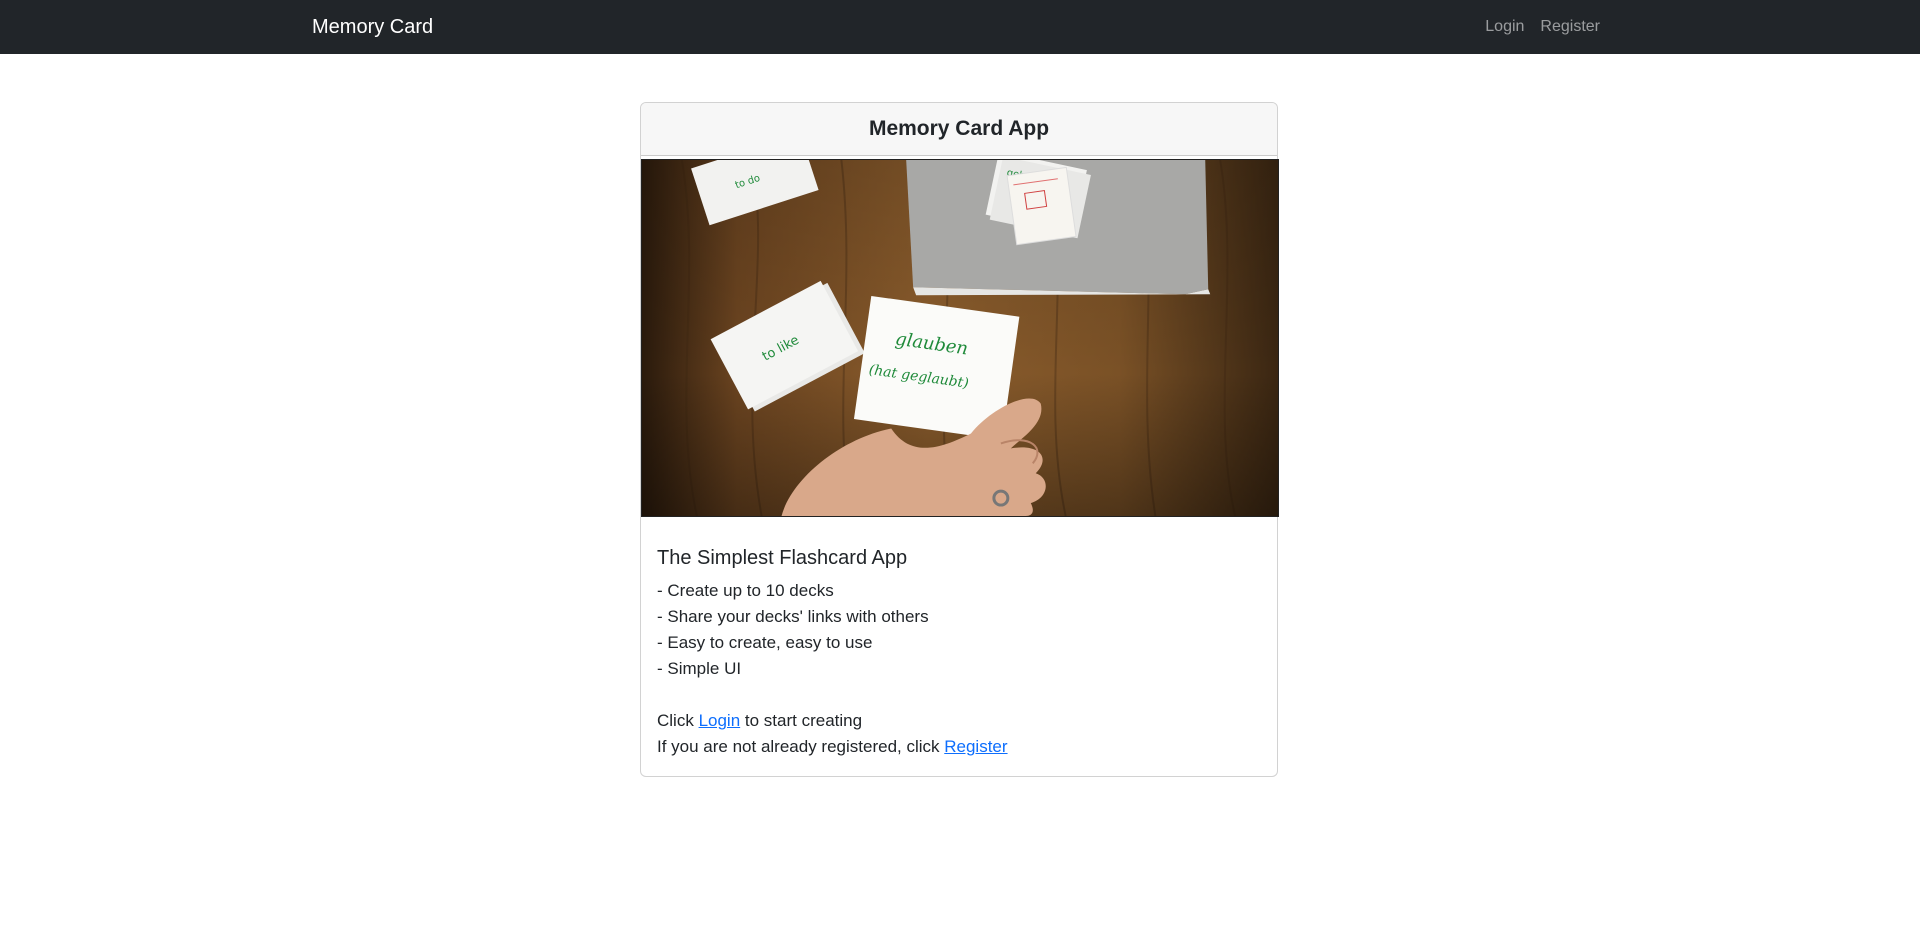 Image resolution: width=1920 pixels, height=927 pixels. What do you see at coordinates (678, 720) in the screenshot?
I see `login-prompt-prefix: Click` at bounding box center [678, 720].